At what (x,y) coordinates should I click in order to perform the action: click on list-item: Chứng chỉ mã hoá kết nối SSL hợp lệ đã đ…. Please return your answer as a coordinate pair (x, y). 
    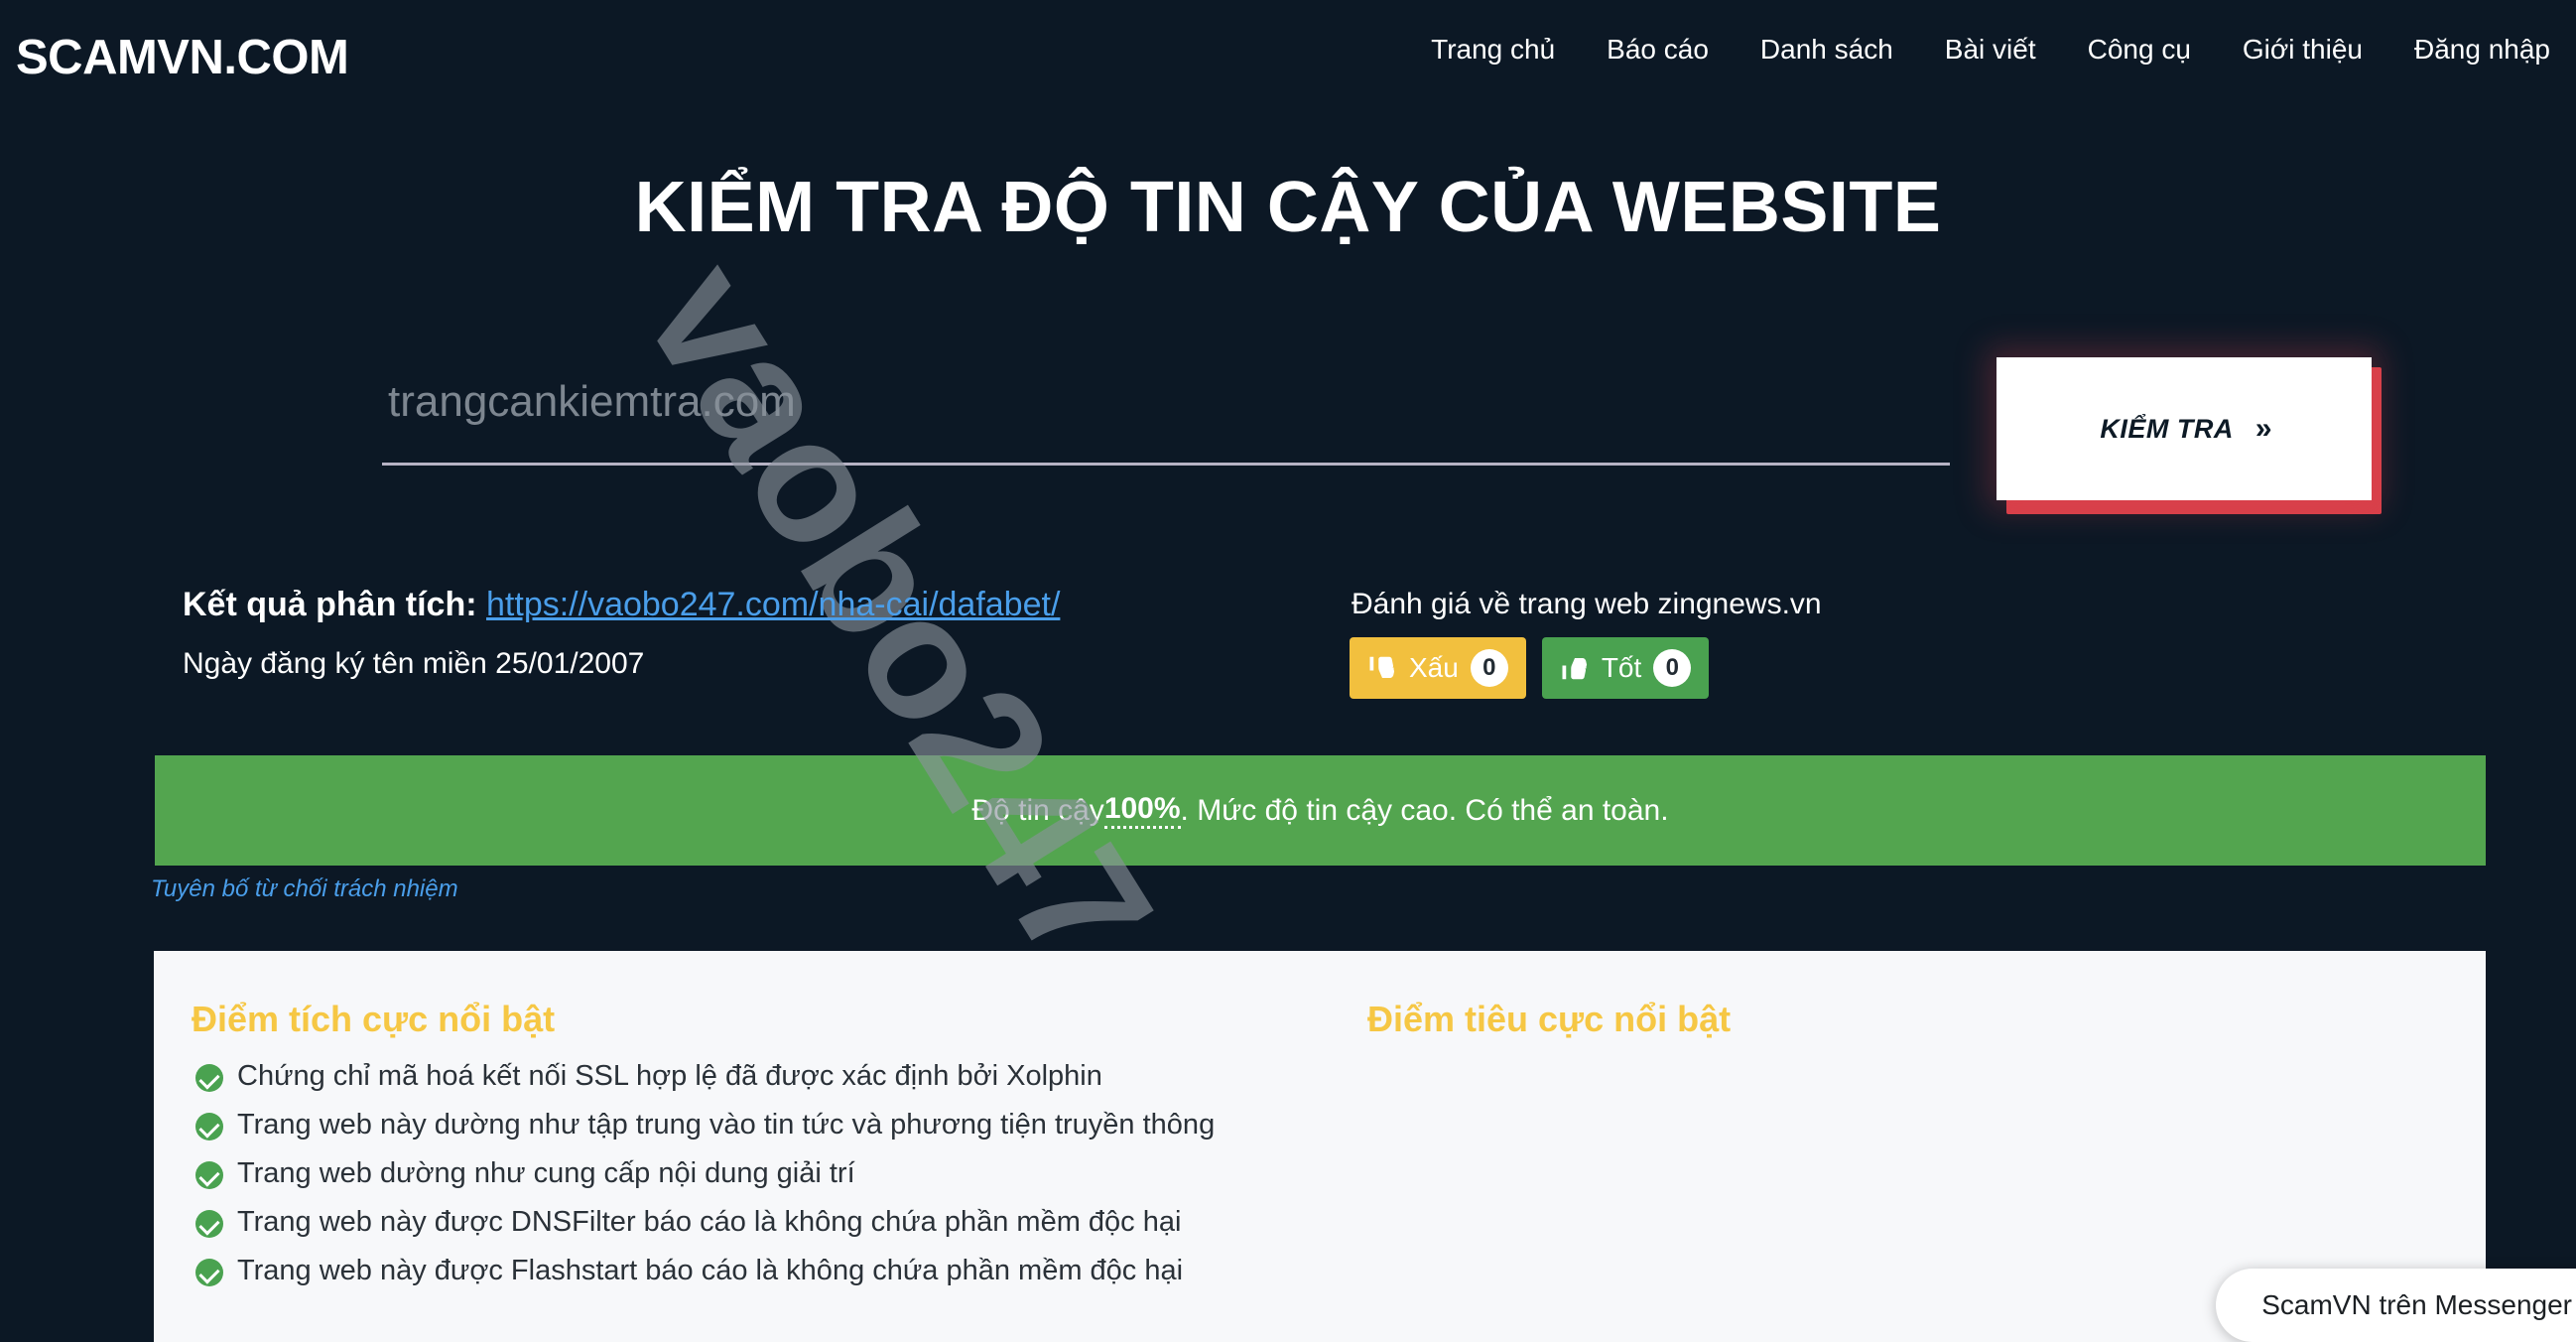
    Looking at the image, I should click on (760, 1077).